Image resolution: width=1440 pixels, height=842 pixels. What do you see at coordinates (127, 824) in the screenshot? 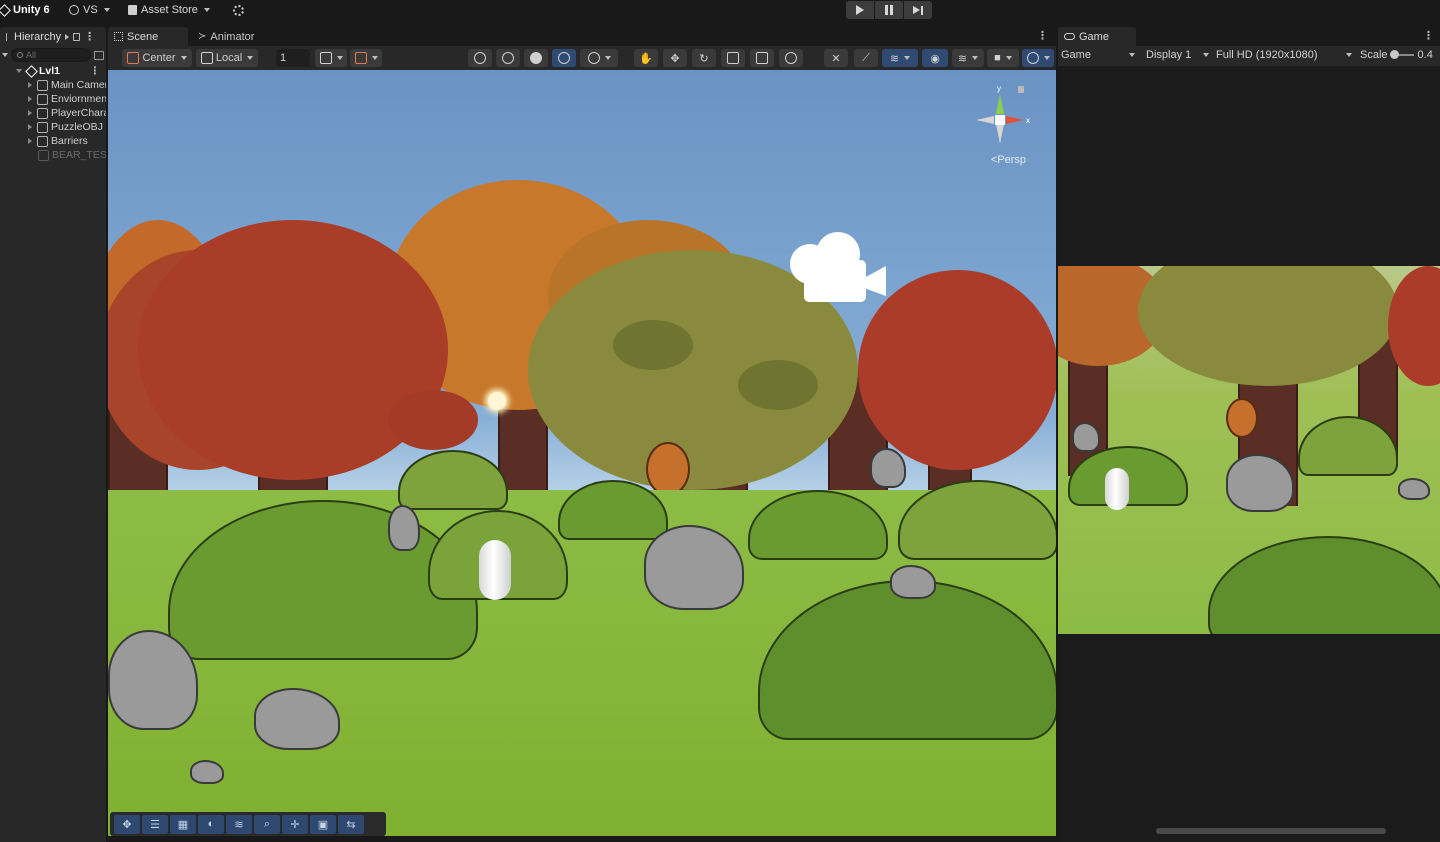
I see `move-overlay-icon: ✥` at bounding box center [127, 824].